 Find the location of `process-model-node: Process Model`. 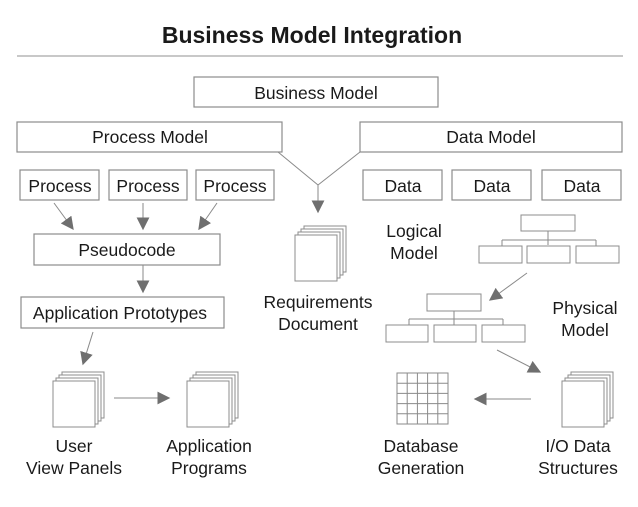

process-model-node: Process Model is located at coordinates (149, 137).